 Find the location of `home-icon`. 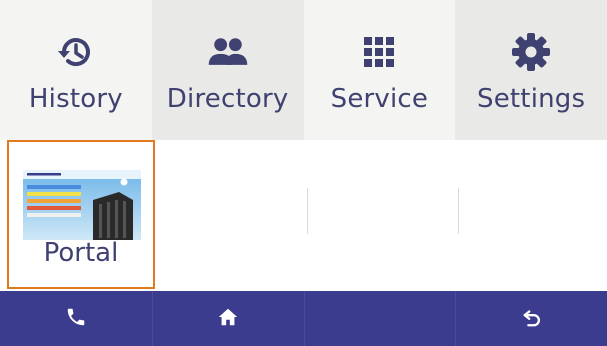

home-icon is located at coordinates (228, 319).